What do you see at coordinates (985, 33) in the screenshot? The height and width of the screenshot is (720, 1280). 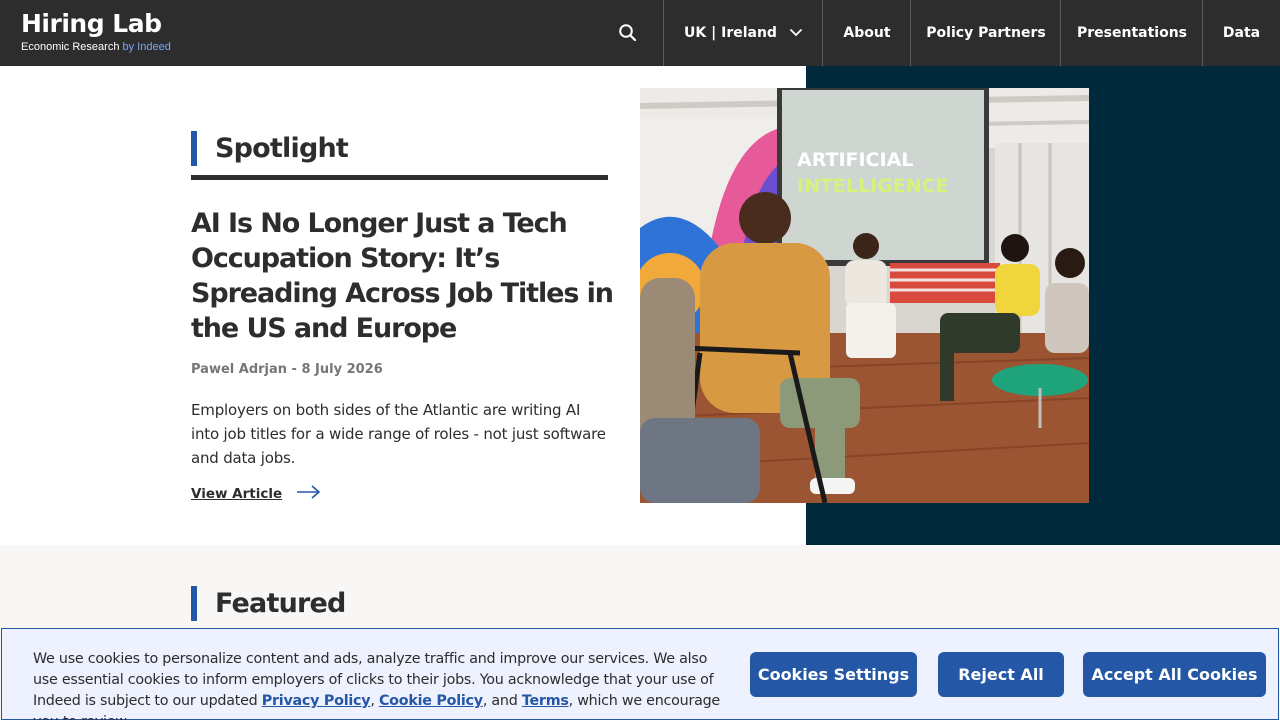 I see `nav-policy-partners: Policy Partners` at bounding box center [985, 33].